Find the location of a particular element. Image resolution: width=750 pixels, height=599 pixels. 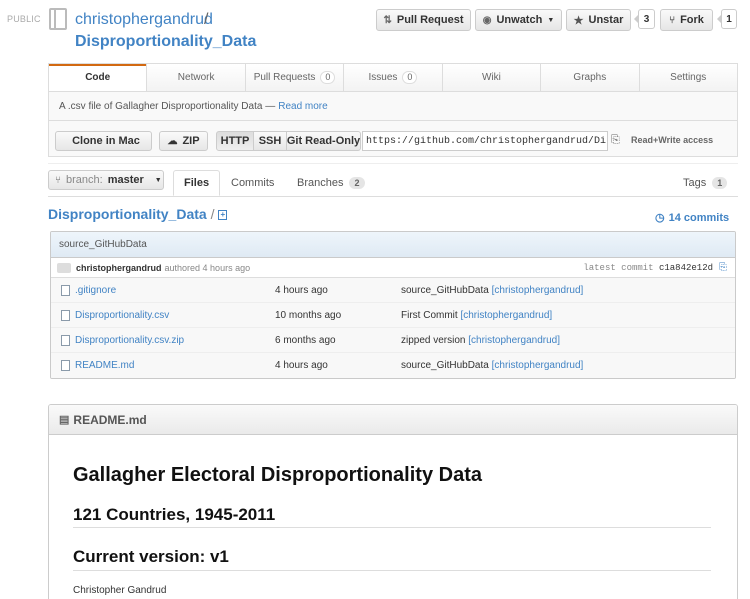

breadcrumb-repo-link: Disproportionality_Data is located at coordinates (127, 214).